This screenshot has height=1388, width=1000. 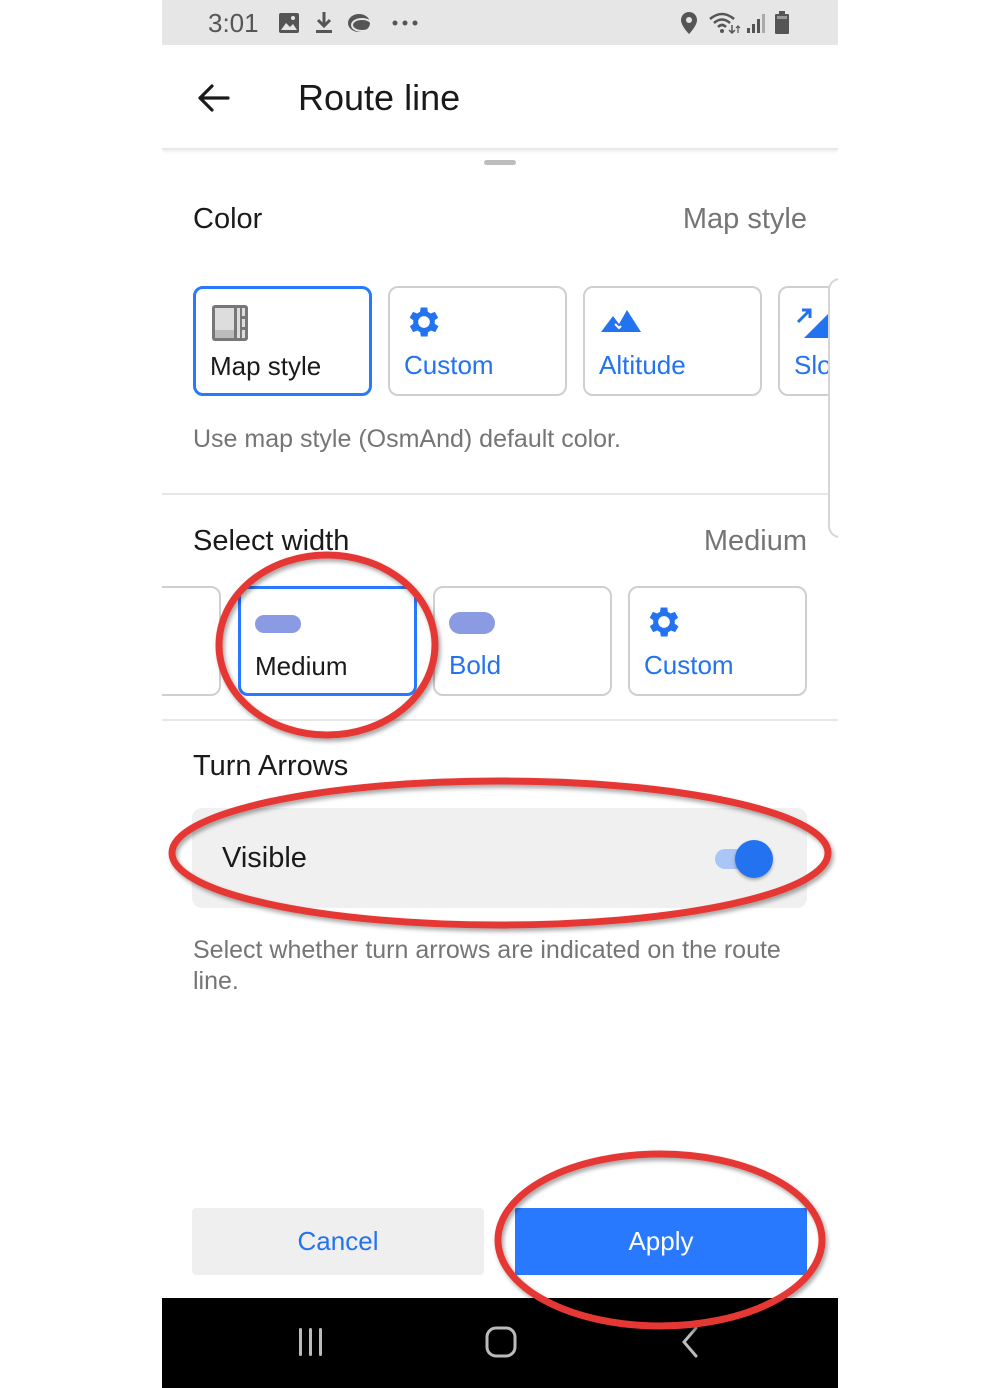 What do you see at coordinates (230, 323) in the screenshot?
I see `map-style-icon` at bounding box center [230, 323].